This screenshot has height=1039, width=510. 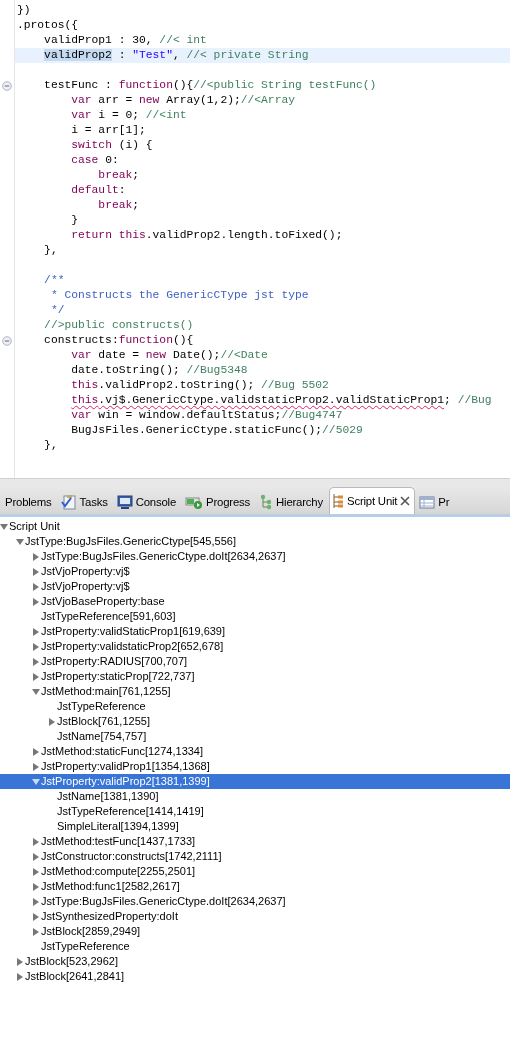 I want to click on code-line: constructs:function(){, so click(x=119, y=340).